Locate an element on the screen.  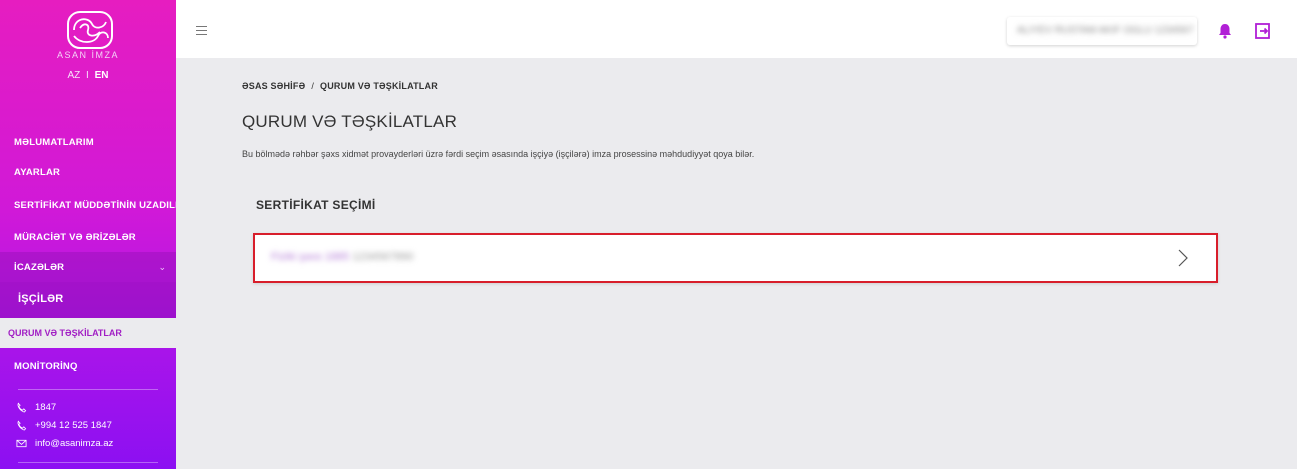
sidebar-item-icazeler-label: İCAZƏLƏR is located at coordinates (39, 267).